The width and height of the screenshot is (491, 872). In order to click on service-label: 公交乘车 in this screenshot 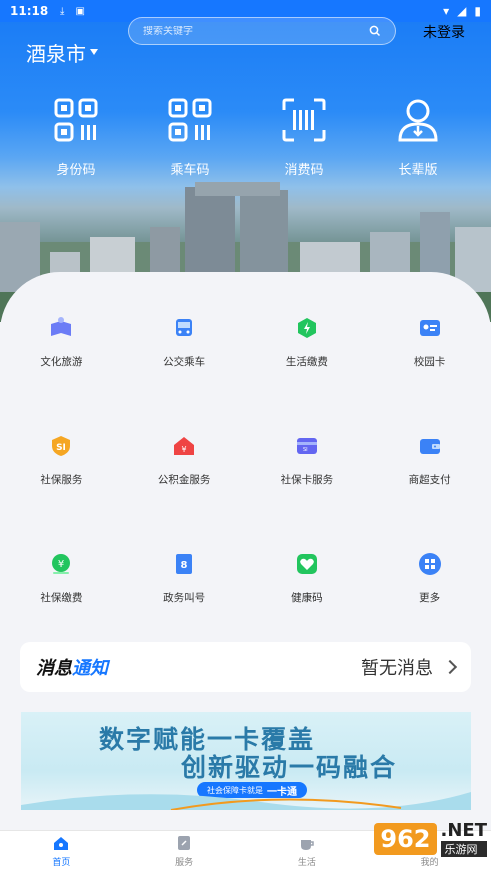, I will do `click(184, 362)`.